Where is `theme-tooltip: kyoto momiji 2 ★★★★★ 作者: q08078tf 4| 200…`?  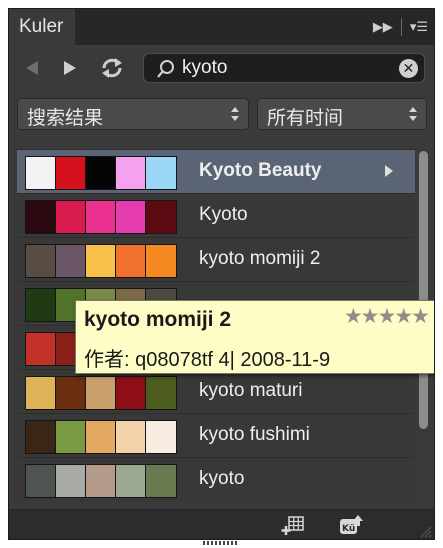
theme-tooltip: kyoto momiji 2 ★★★★★ 作者: q08078tf 4| 200… is located at coordinates (254, 337).